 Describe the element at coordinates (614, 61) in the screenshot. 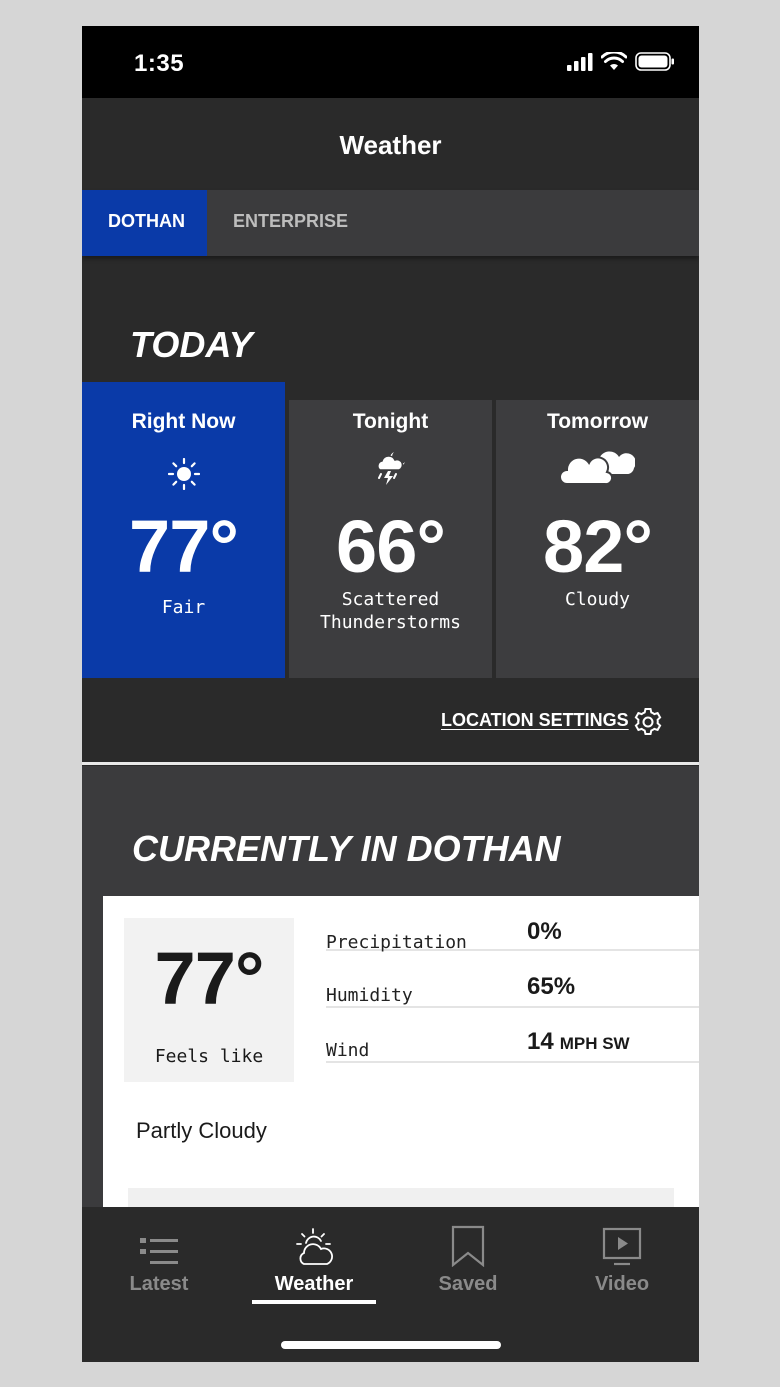

I see `wifi-icon` at that location.